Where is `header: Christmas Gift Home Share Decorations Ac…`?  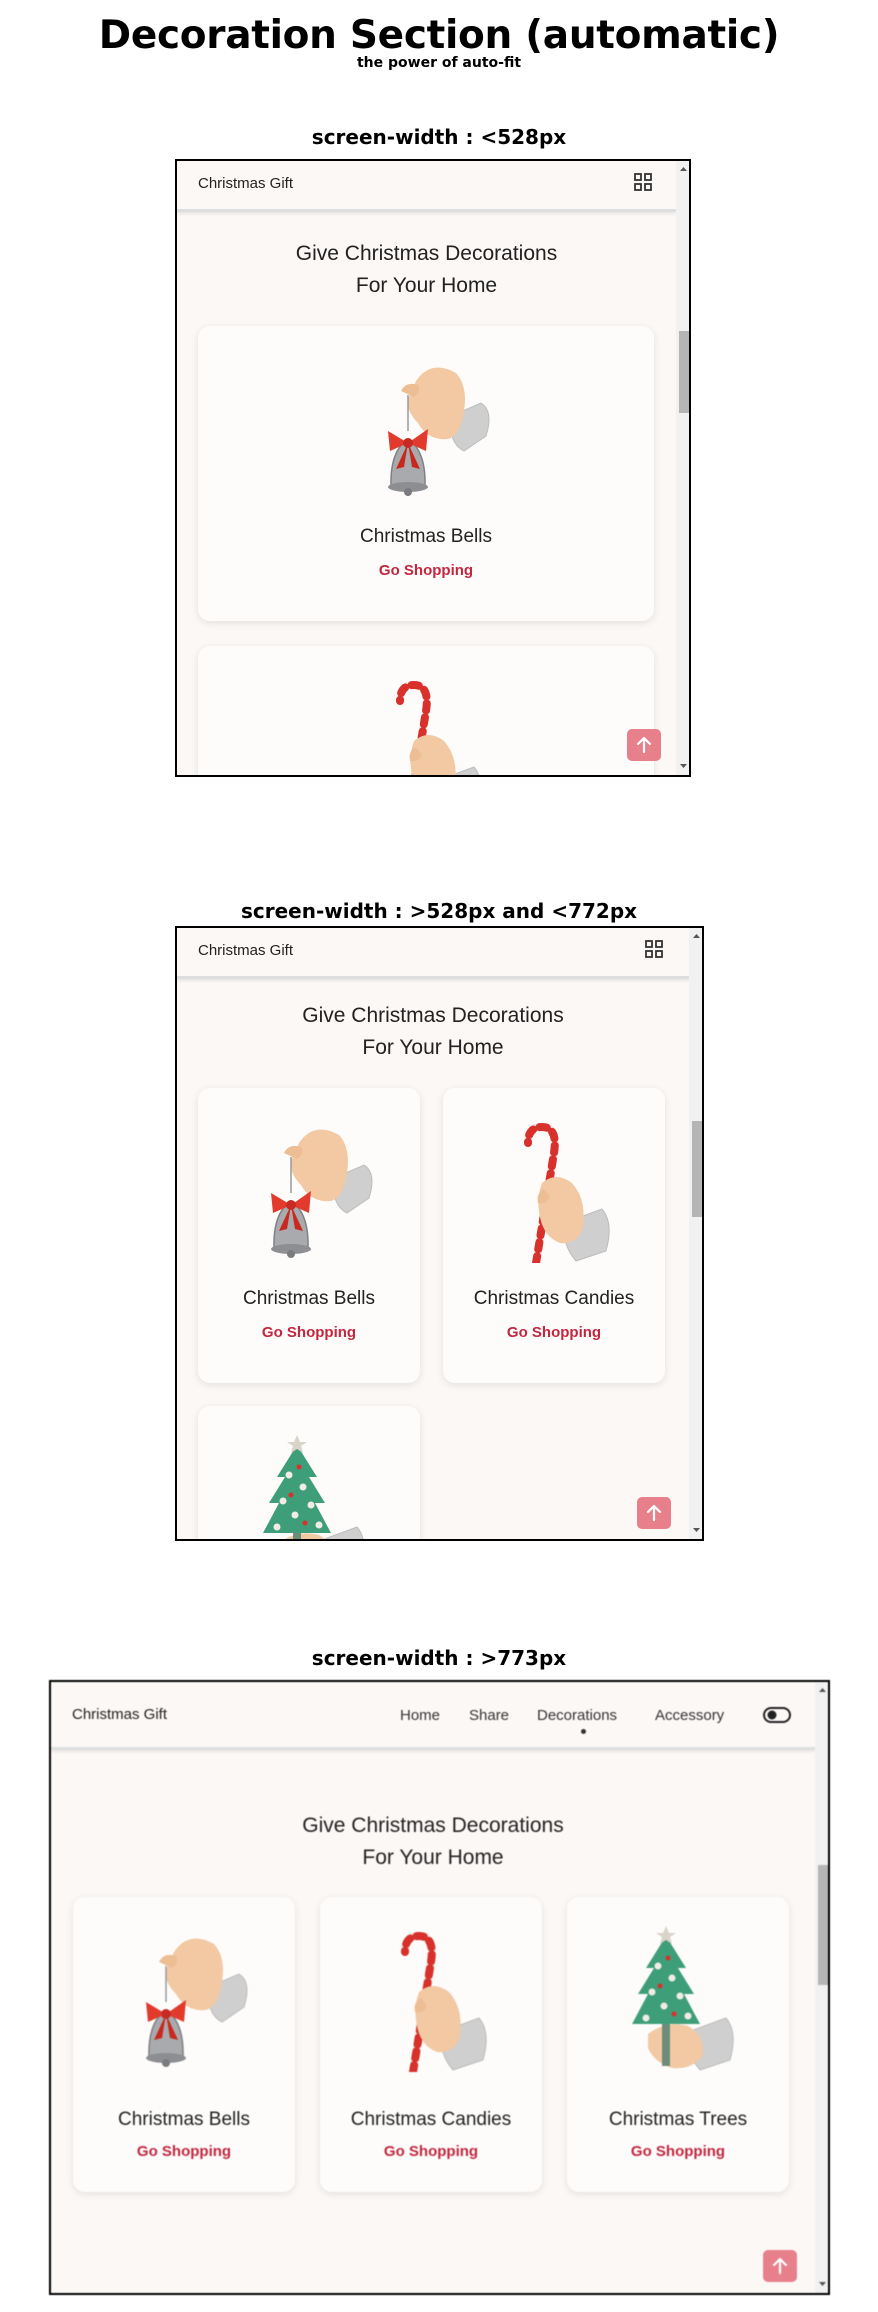 header: Christmas Gift Home Share Decorations Ac… is located at coordinates (433, 1716).